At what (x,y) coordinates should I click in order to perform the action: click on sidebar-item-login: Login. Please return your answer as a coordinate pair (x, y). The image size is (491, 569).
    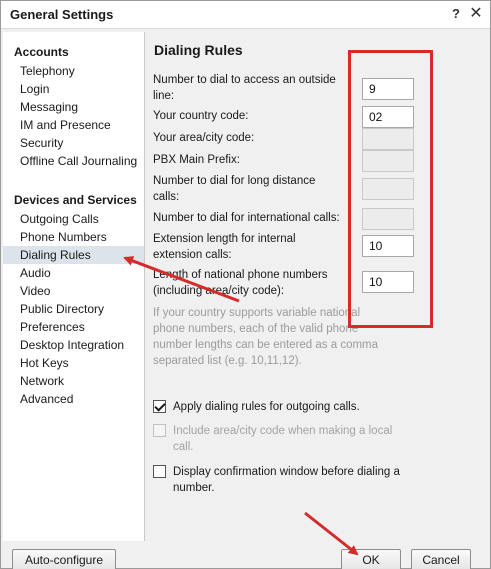
    Looking at the image, I should click on (73, 89).